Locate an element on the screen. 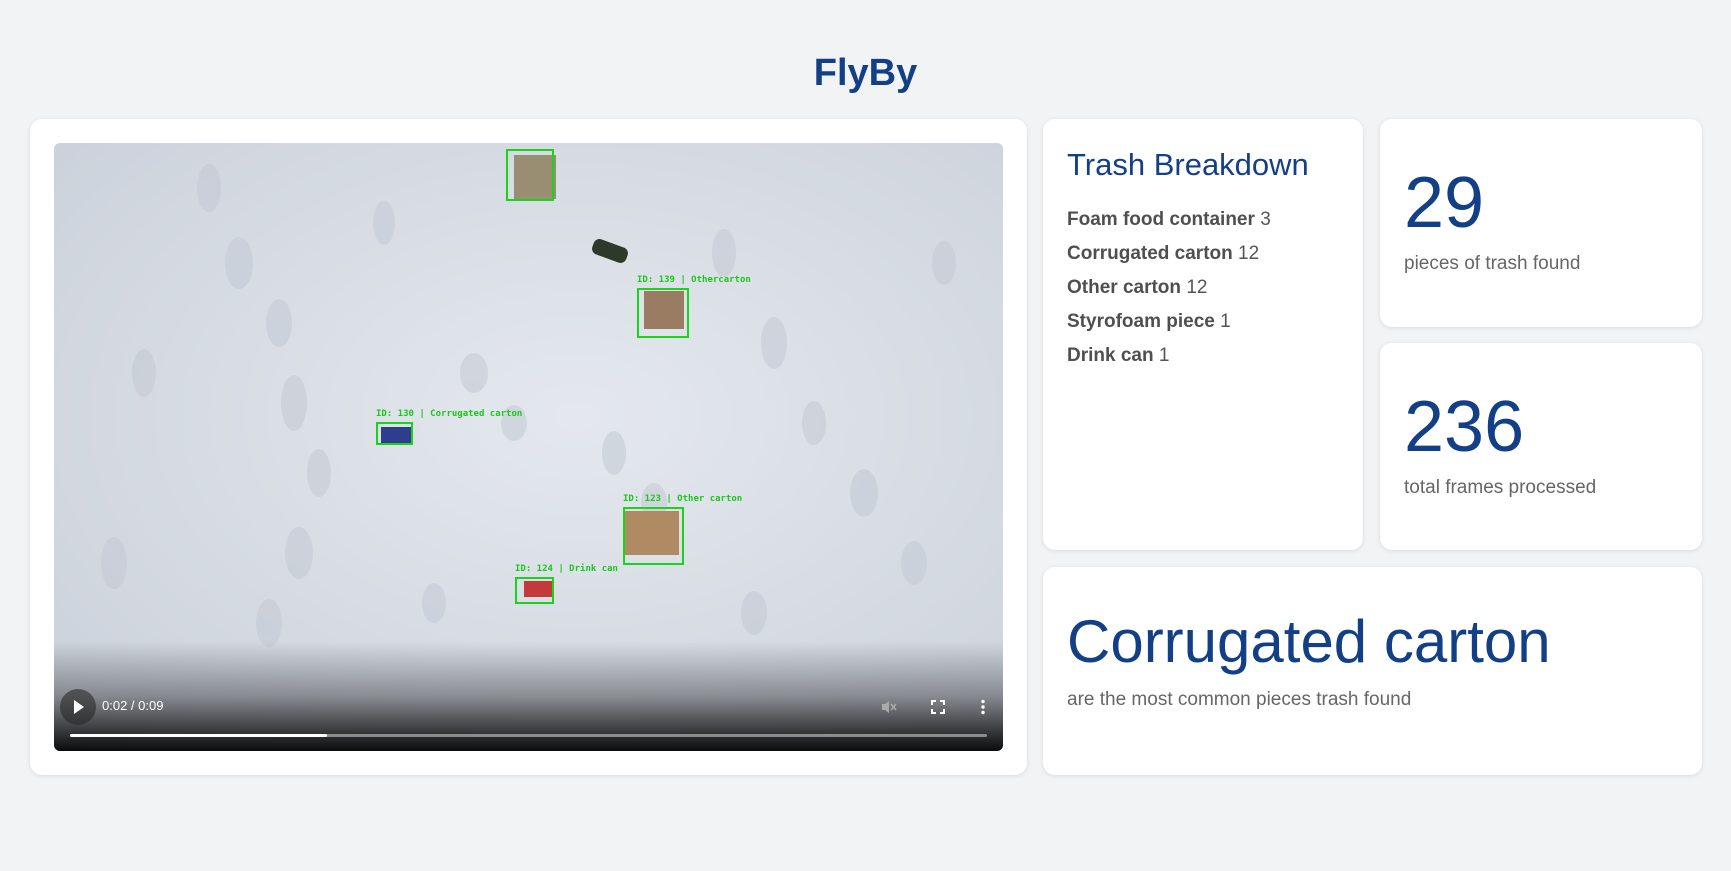  detection-label: ID: 139 | Othercarton is located at coordinates (694, 280).